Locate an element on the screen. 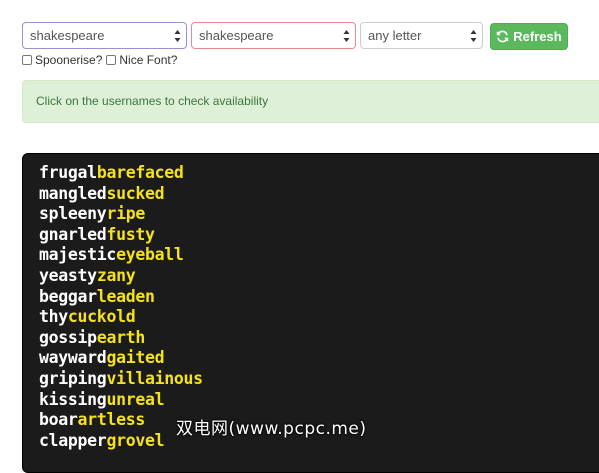 The width and height of the screenshot is (599, 473). username-item: thycuckold is located at coordinates (319, 317).